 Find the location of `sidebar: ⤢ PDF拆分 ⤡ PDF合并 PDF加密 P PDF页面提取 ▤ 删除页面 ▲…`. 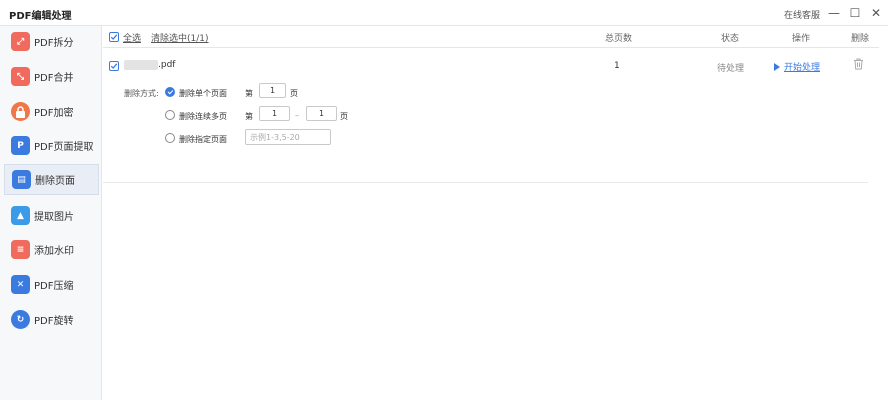

sidebar: ⤢ PDF拆分 ⤡ PDF合并 PDF加密 P PDF页面提取 ▤ 删除页面 ▲… is located at coordinates (51, 213).